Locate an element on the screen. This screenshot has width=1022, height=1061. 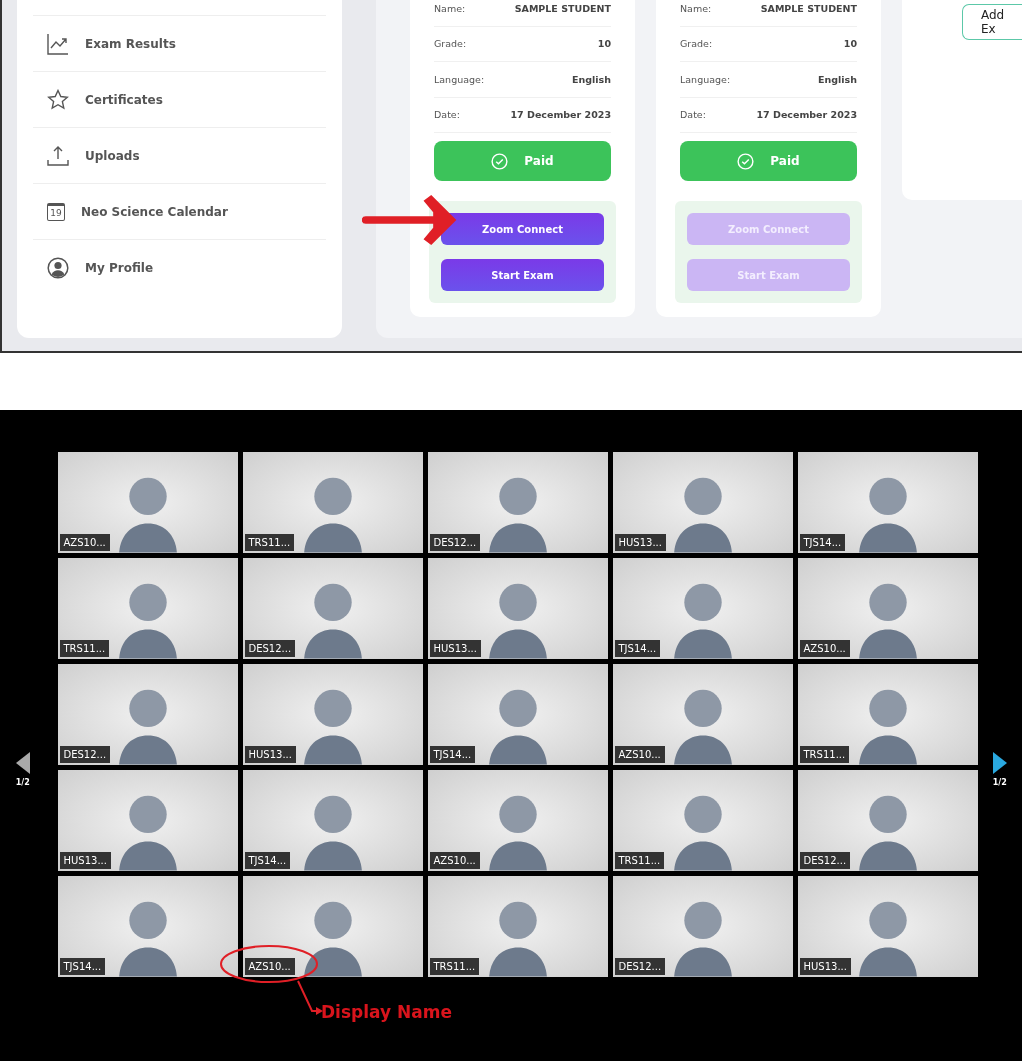
calendar-icon: 19 is located at coordinates (56, 211).